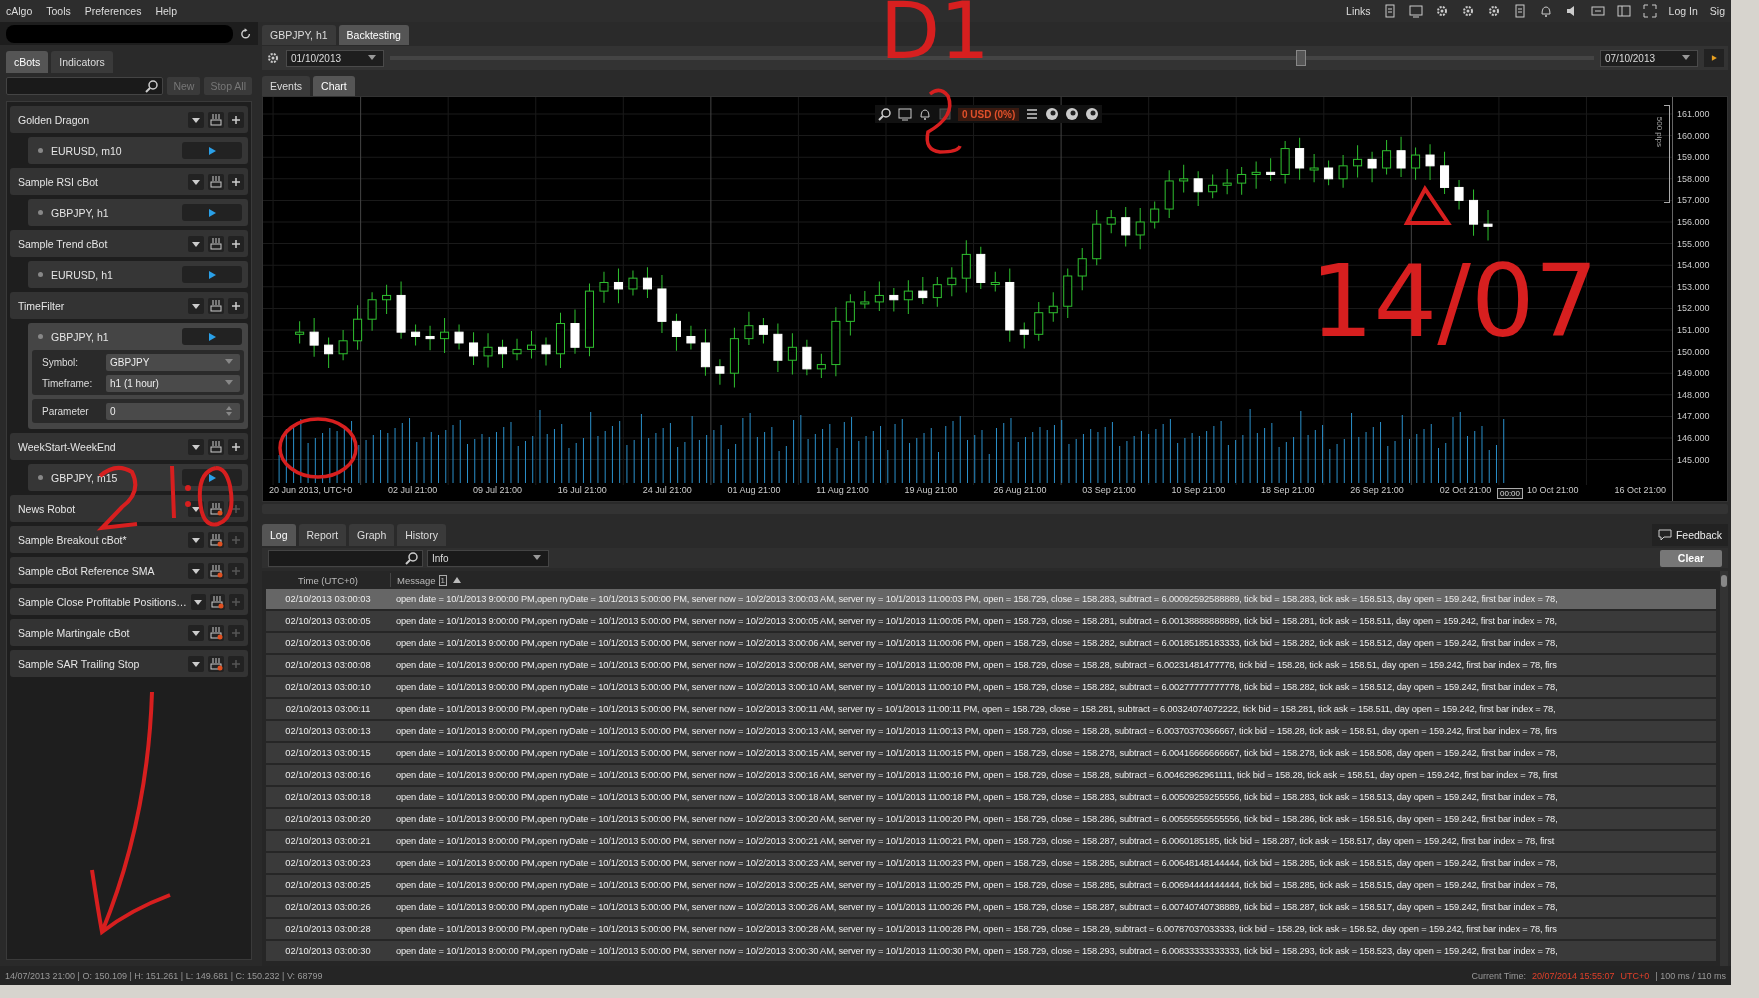  What do you see at coordinates (1664, 535) in the screenshot?
I see `chat-icon` at bounding box center [1664, 535].